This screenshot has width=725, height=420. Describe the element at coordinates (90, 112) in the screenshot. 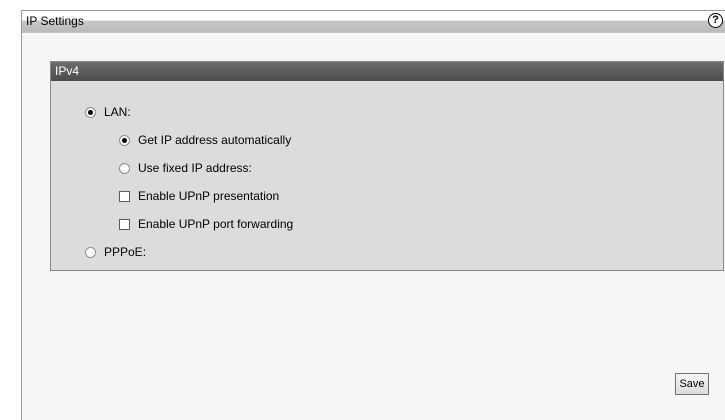

I see `lan-radio` at that location.